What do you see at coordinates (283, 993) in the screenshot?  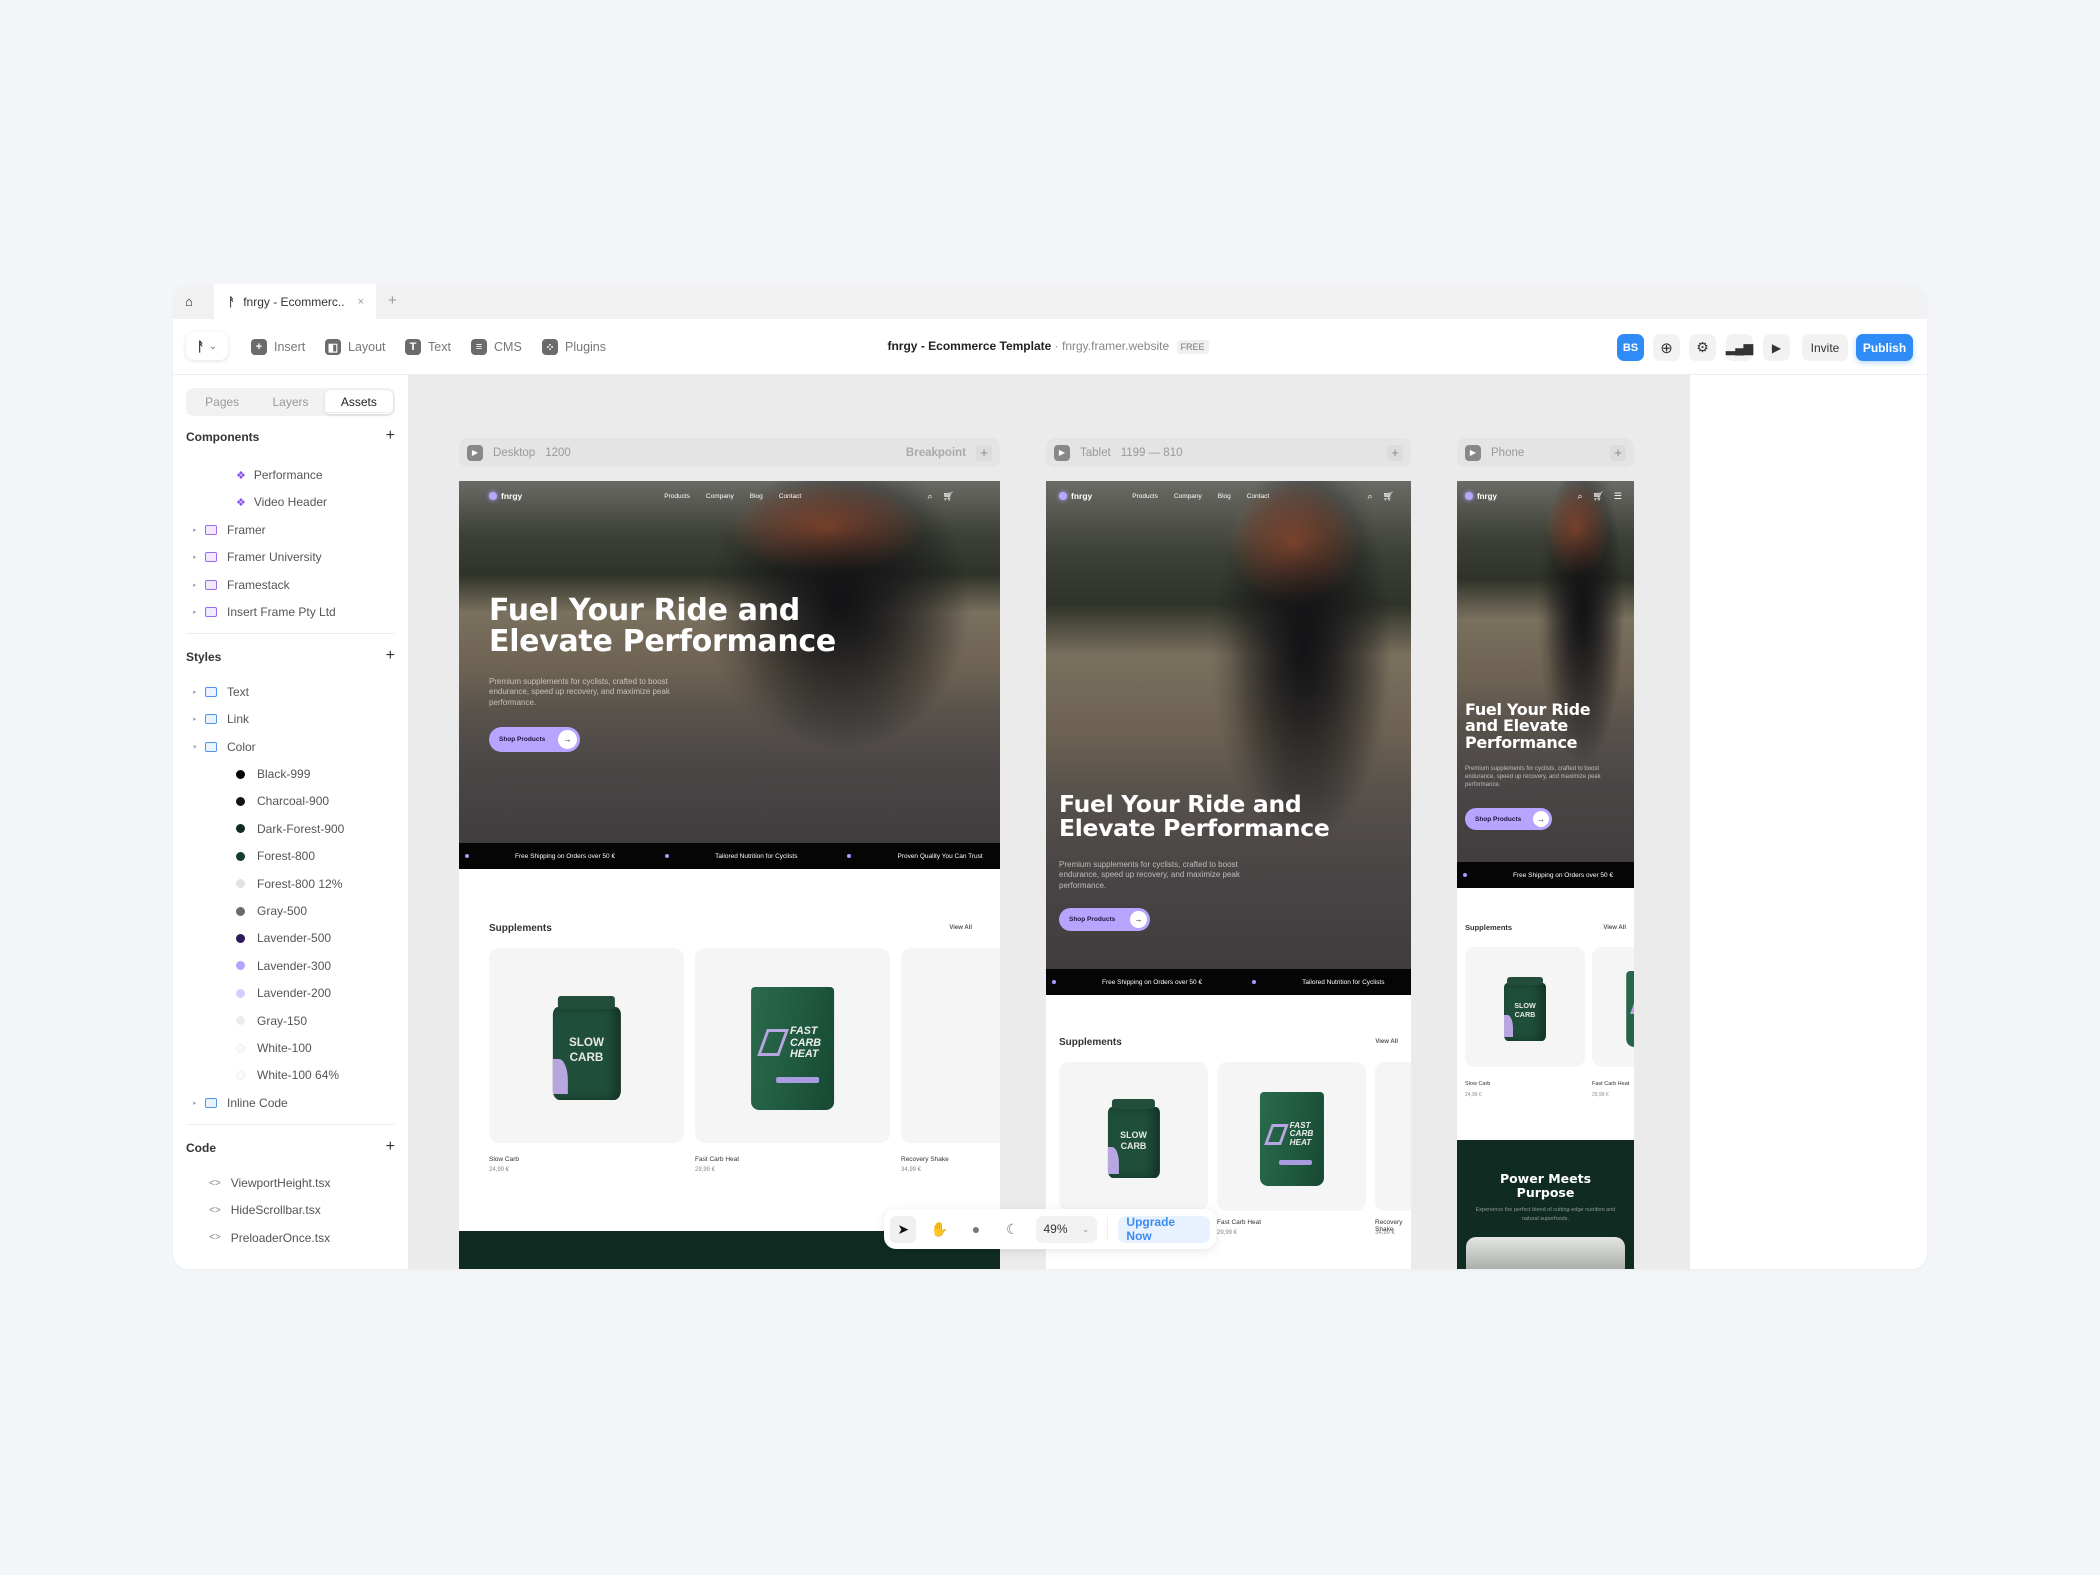 I see `color-style-item: Lavender-200` at bounding box center [283, 993].